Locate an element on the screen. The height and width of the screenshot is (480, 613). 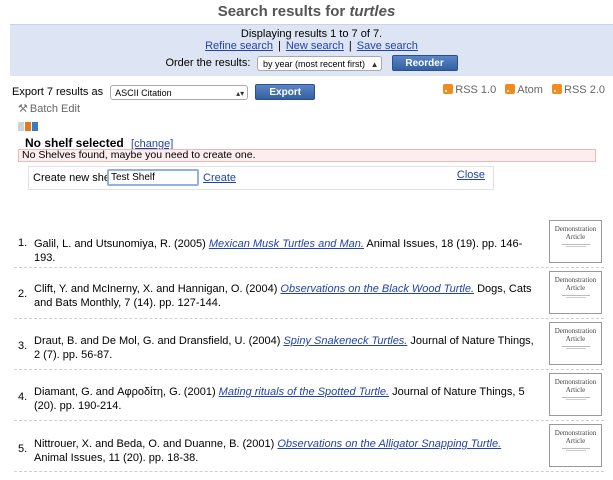
result-number: 3. is located at coordinates (23, 346).